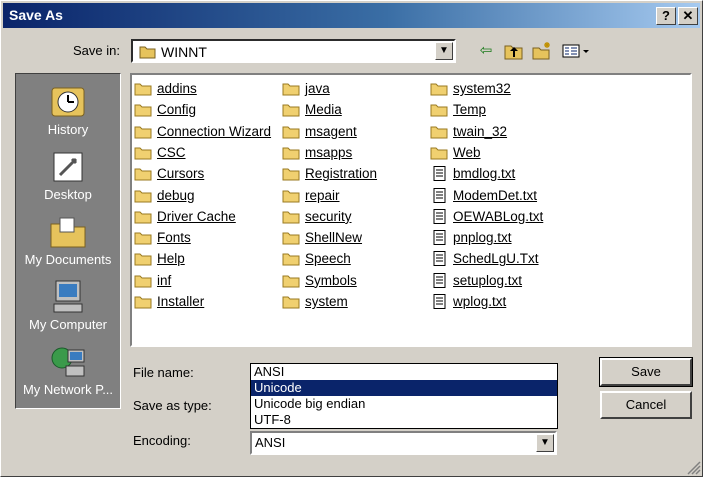 The width and height of the screenshot is (703, 477). Describe the element at coordinates (693, 467) in the screenshot. I see `resize-grip-icon` at that location.